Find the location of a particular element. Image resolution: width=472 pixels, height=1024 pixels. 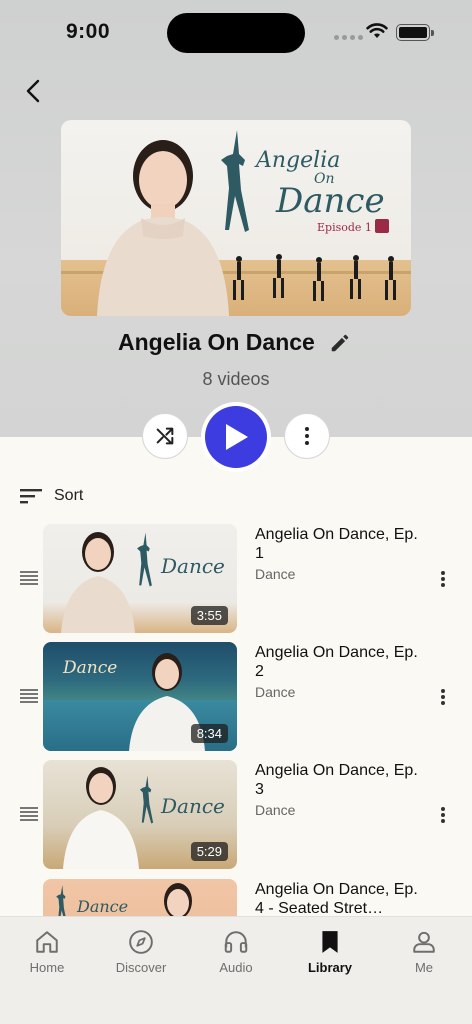

seal-logo is located at coordinates (382, 226).